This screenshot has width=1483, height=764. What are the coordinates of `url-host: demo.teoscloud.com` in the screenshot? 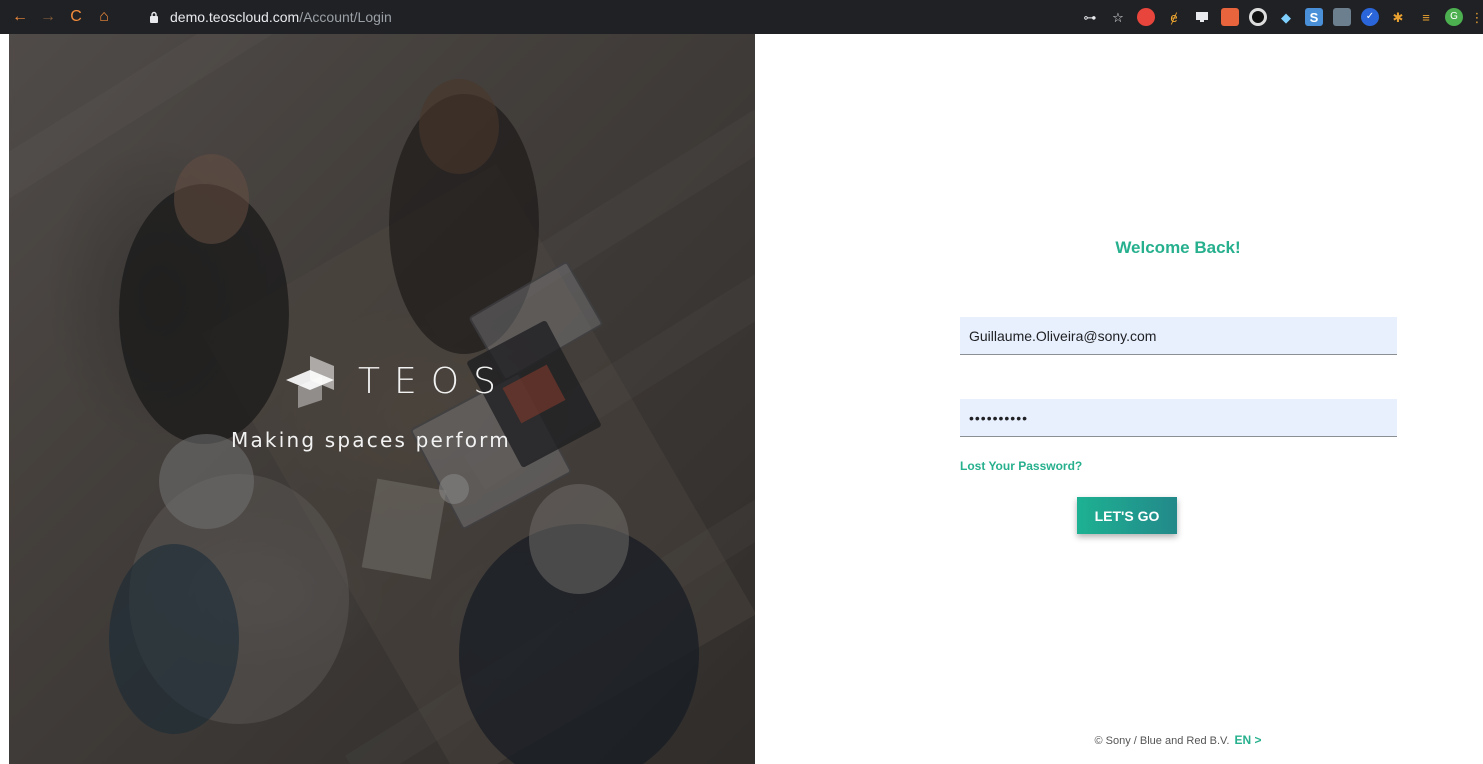 It's located at (235, 17).